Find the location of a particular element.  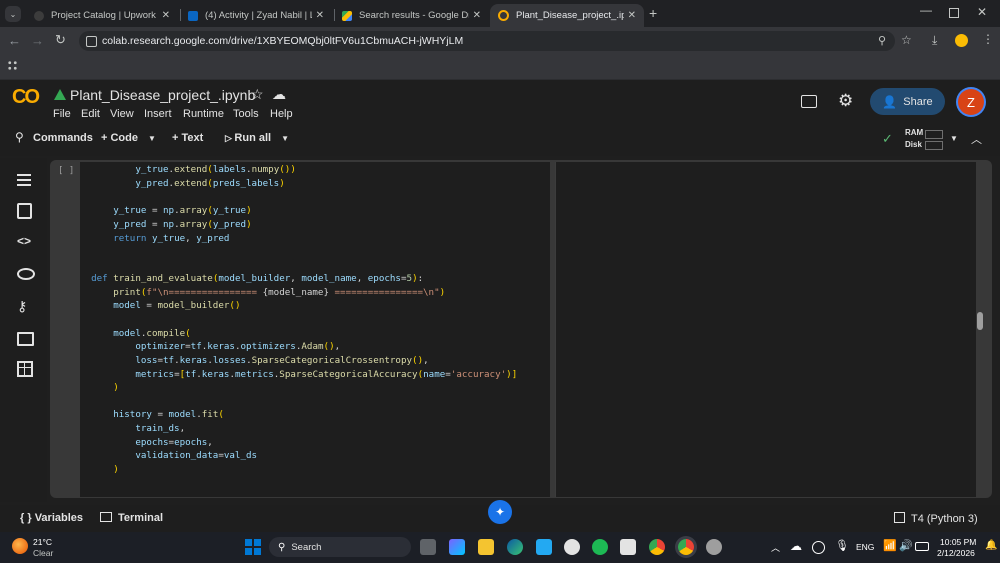

download-icon: ⤓ is located at coordinates (934, 40).